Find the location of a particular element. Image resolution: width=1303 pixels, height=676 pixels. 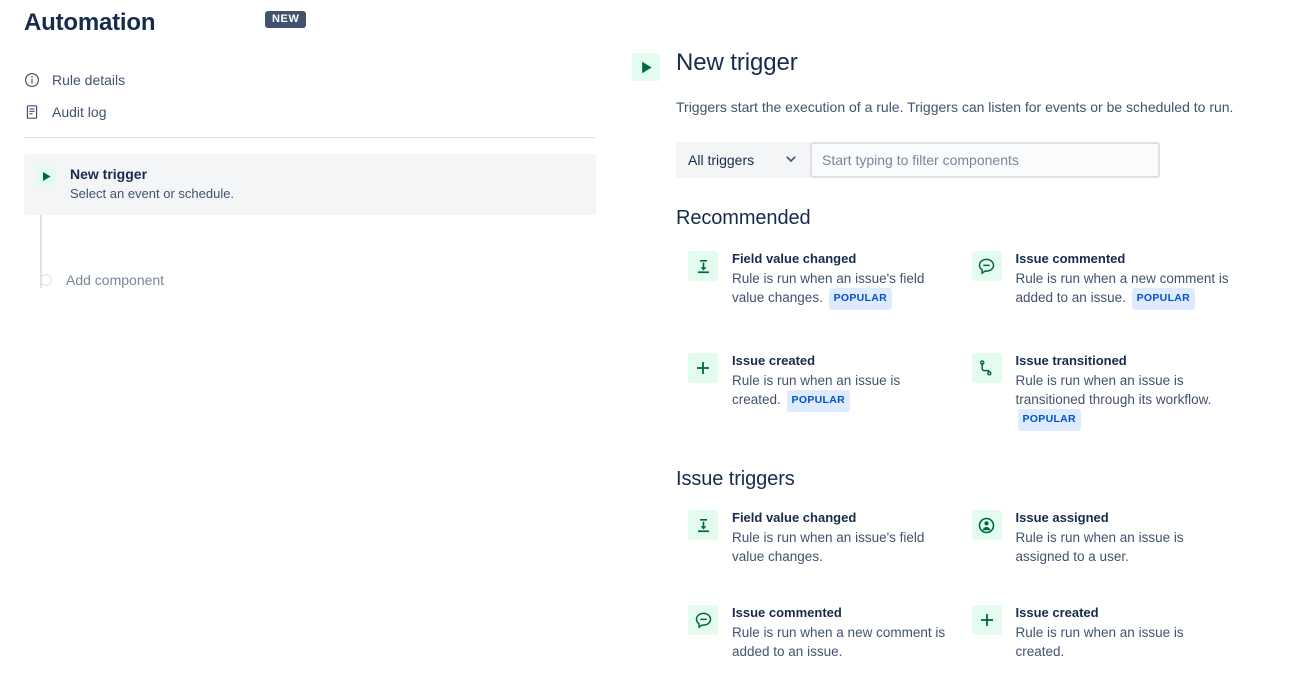

trigger-type-dropdown: All triggers is located at coordinates (743, 160).